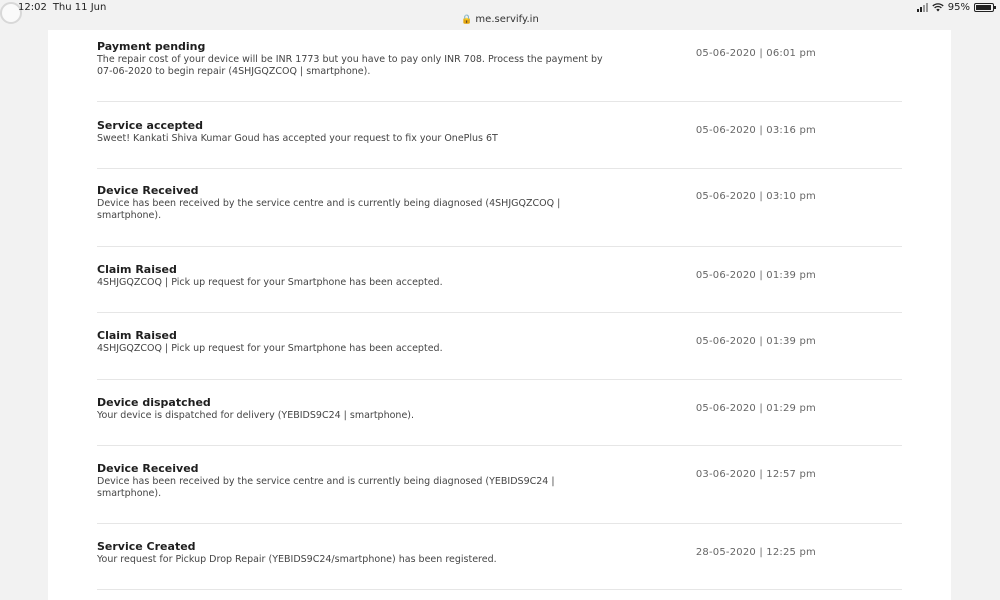  Describe the element at coordinates (755, 552) in the screenshot. I see `notification-timestamp: 28-05-2020 | 12:25 pm` at that location.